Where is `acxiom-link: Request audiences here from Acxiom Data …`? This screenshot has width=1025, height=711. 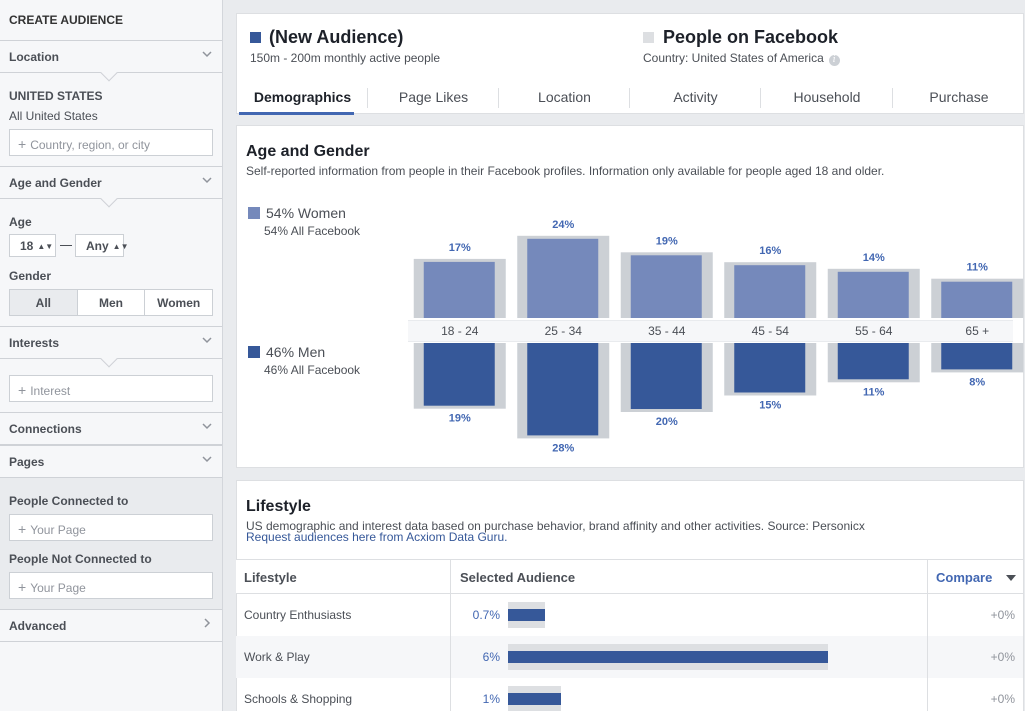 acxiom-link: Request audiences here from Acxiom Data … is located at coordinates (376, 537).